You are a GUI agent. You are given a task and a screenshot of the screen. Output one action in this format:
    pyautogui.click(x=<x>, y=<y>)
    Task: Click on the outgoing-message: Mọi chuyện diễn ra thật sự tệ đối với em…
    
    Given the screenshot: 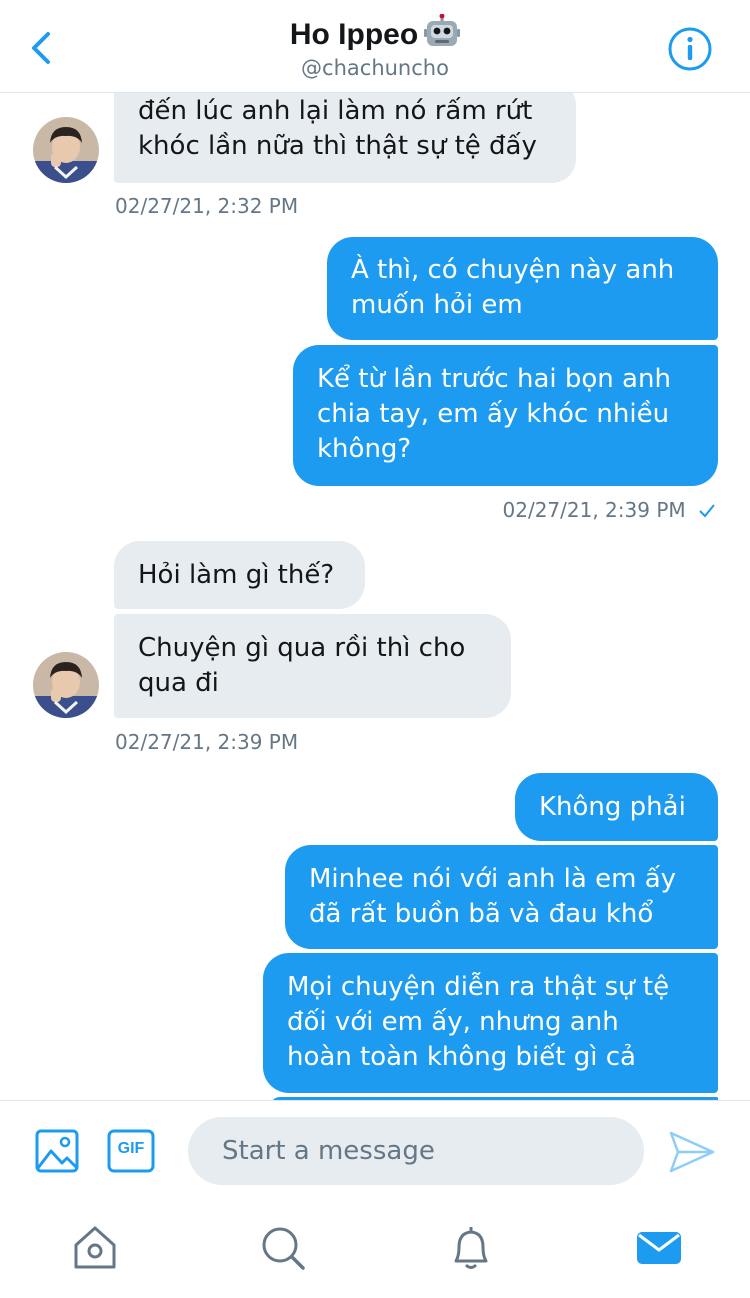 What is the action you would take?
    pyautogui.click(x=490, y=1023)
    